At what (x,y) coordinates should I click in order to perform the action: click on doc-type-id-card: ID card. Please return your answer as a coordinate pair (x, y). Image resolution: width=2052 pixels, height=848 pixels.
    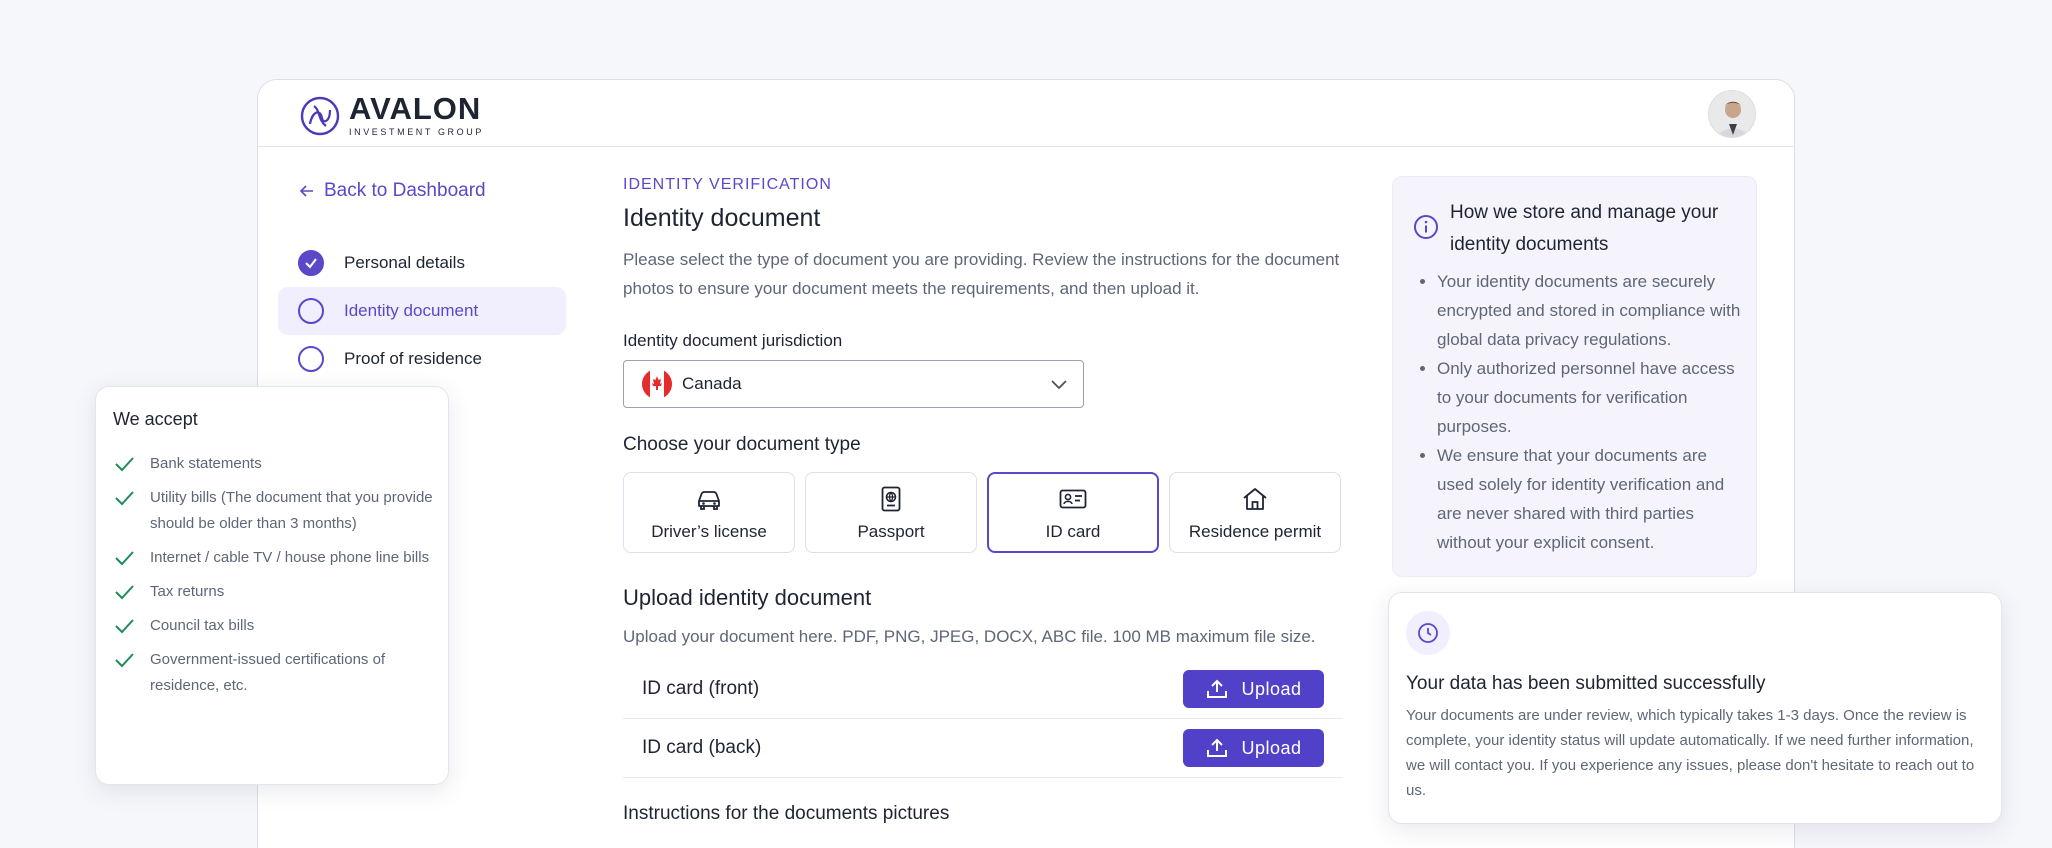
    Looking at the image, I should click on (1073, 512).